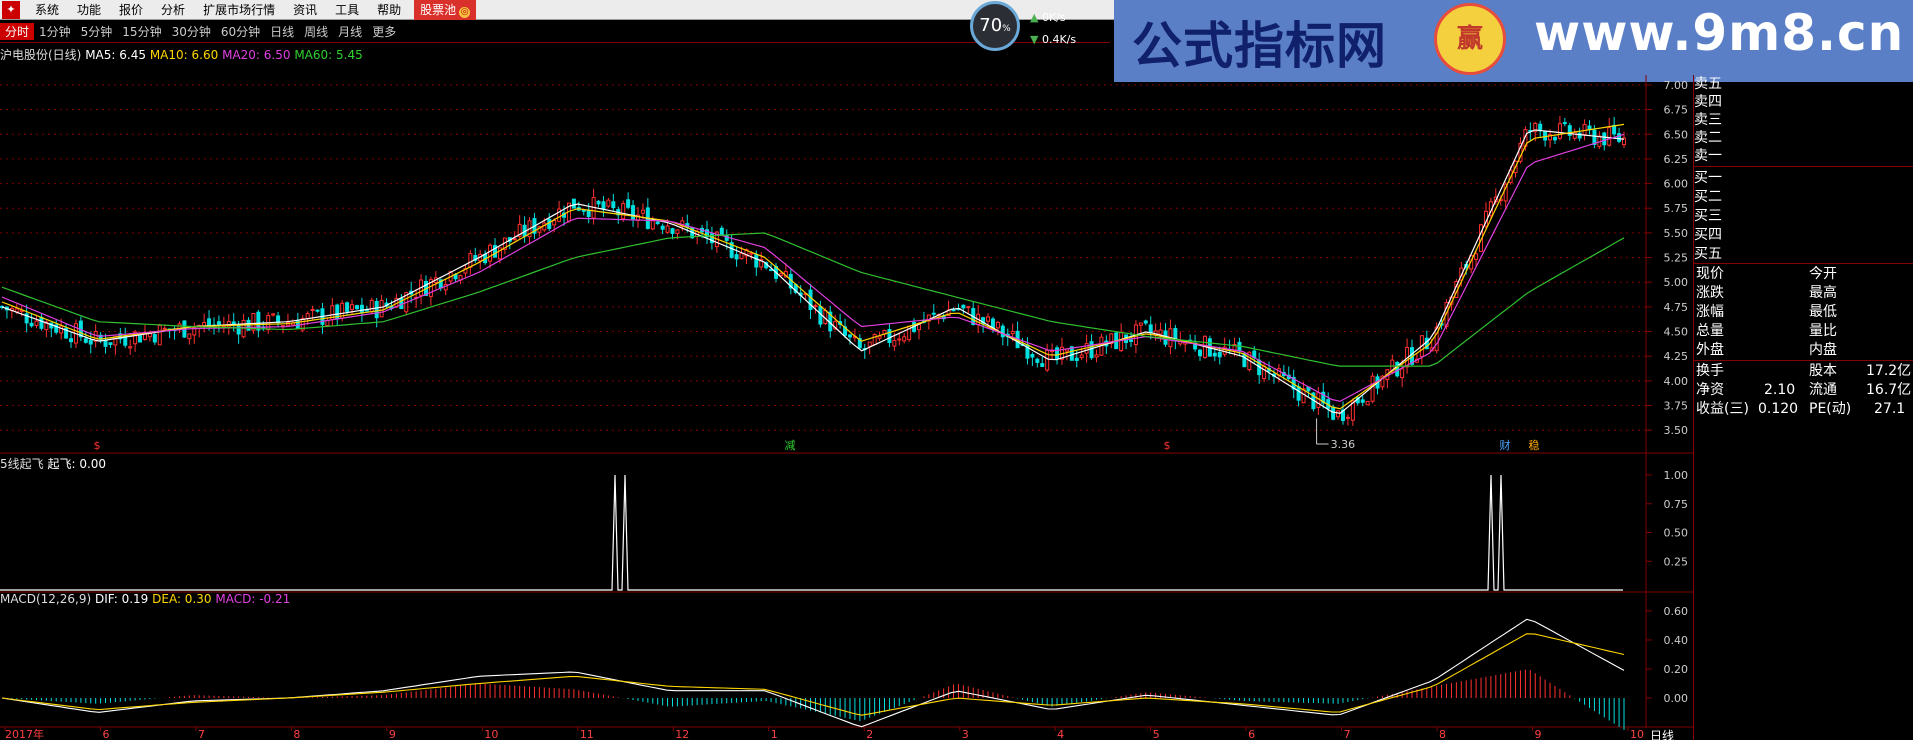 This screenshot has height=740, width=1913. What do you see at coordinates (1708, 156) in the screenshot?
I see `order-sell-1: 卖一` at bounding box center [1708, 156].